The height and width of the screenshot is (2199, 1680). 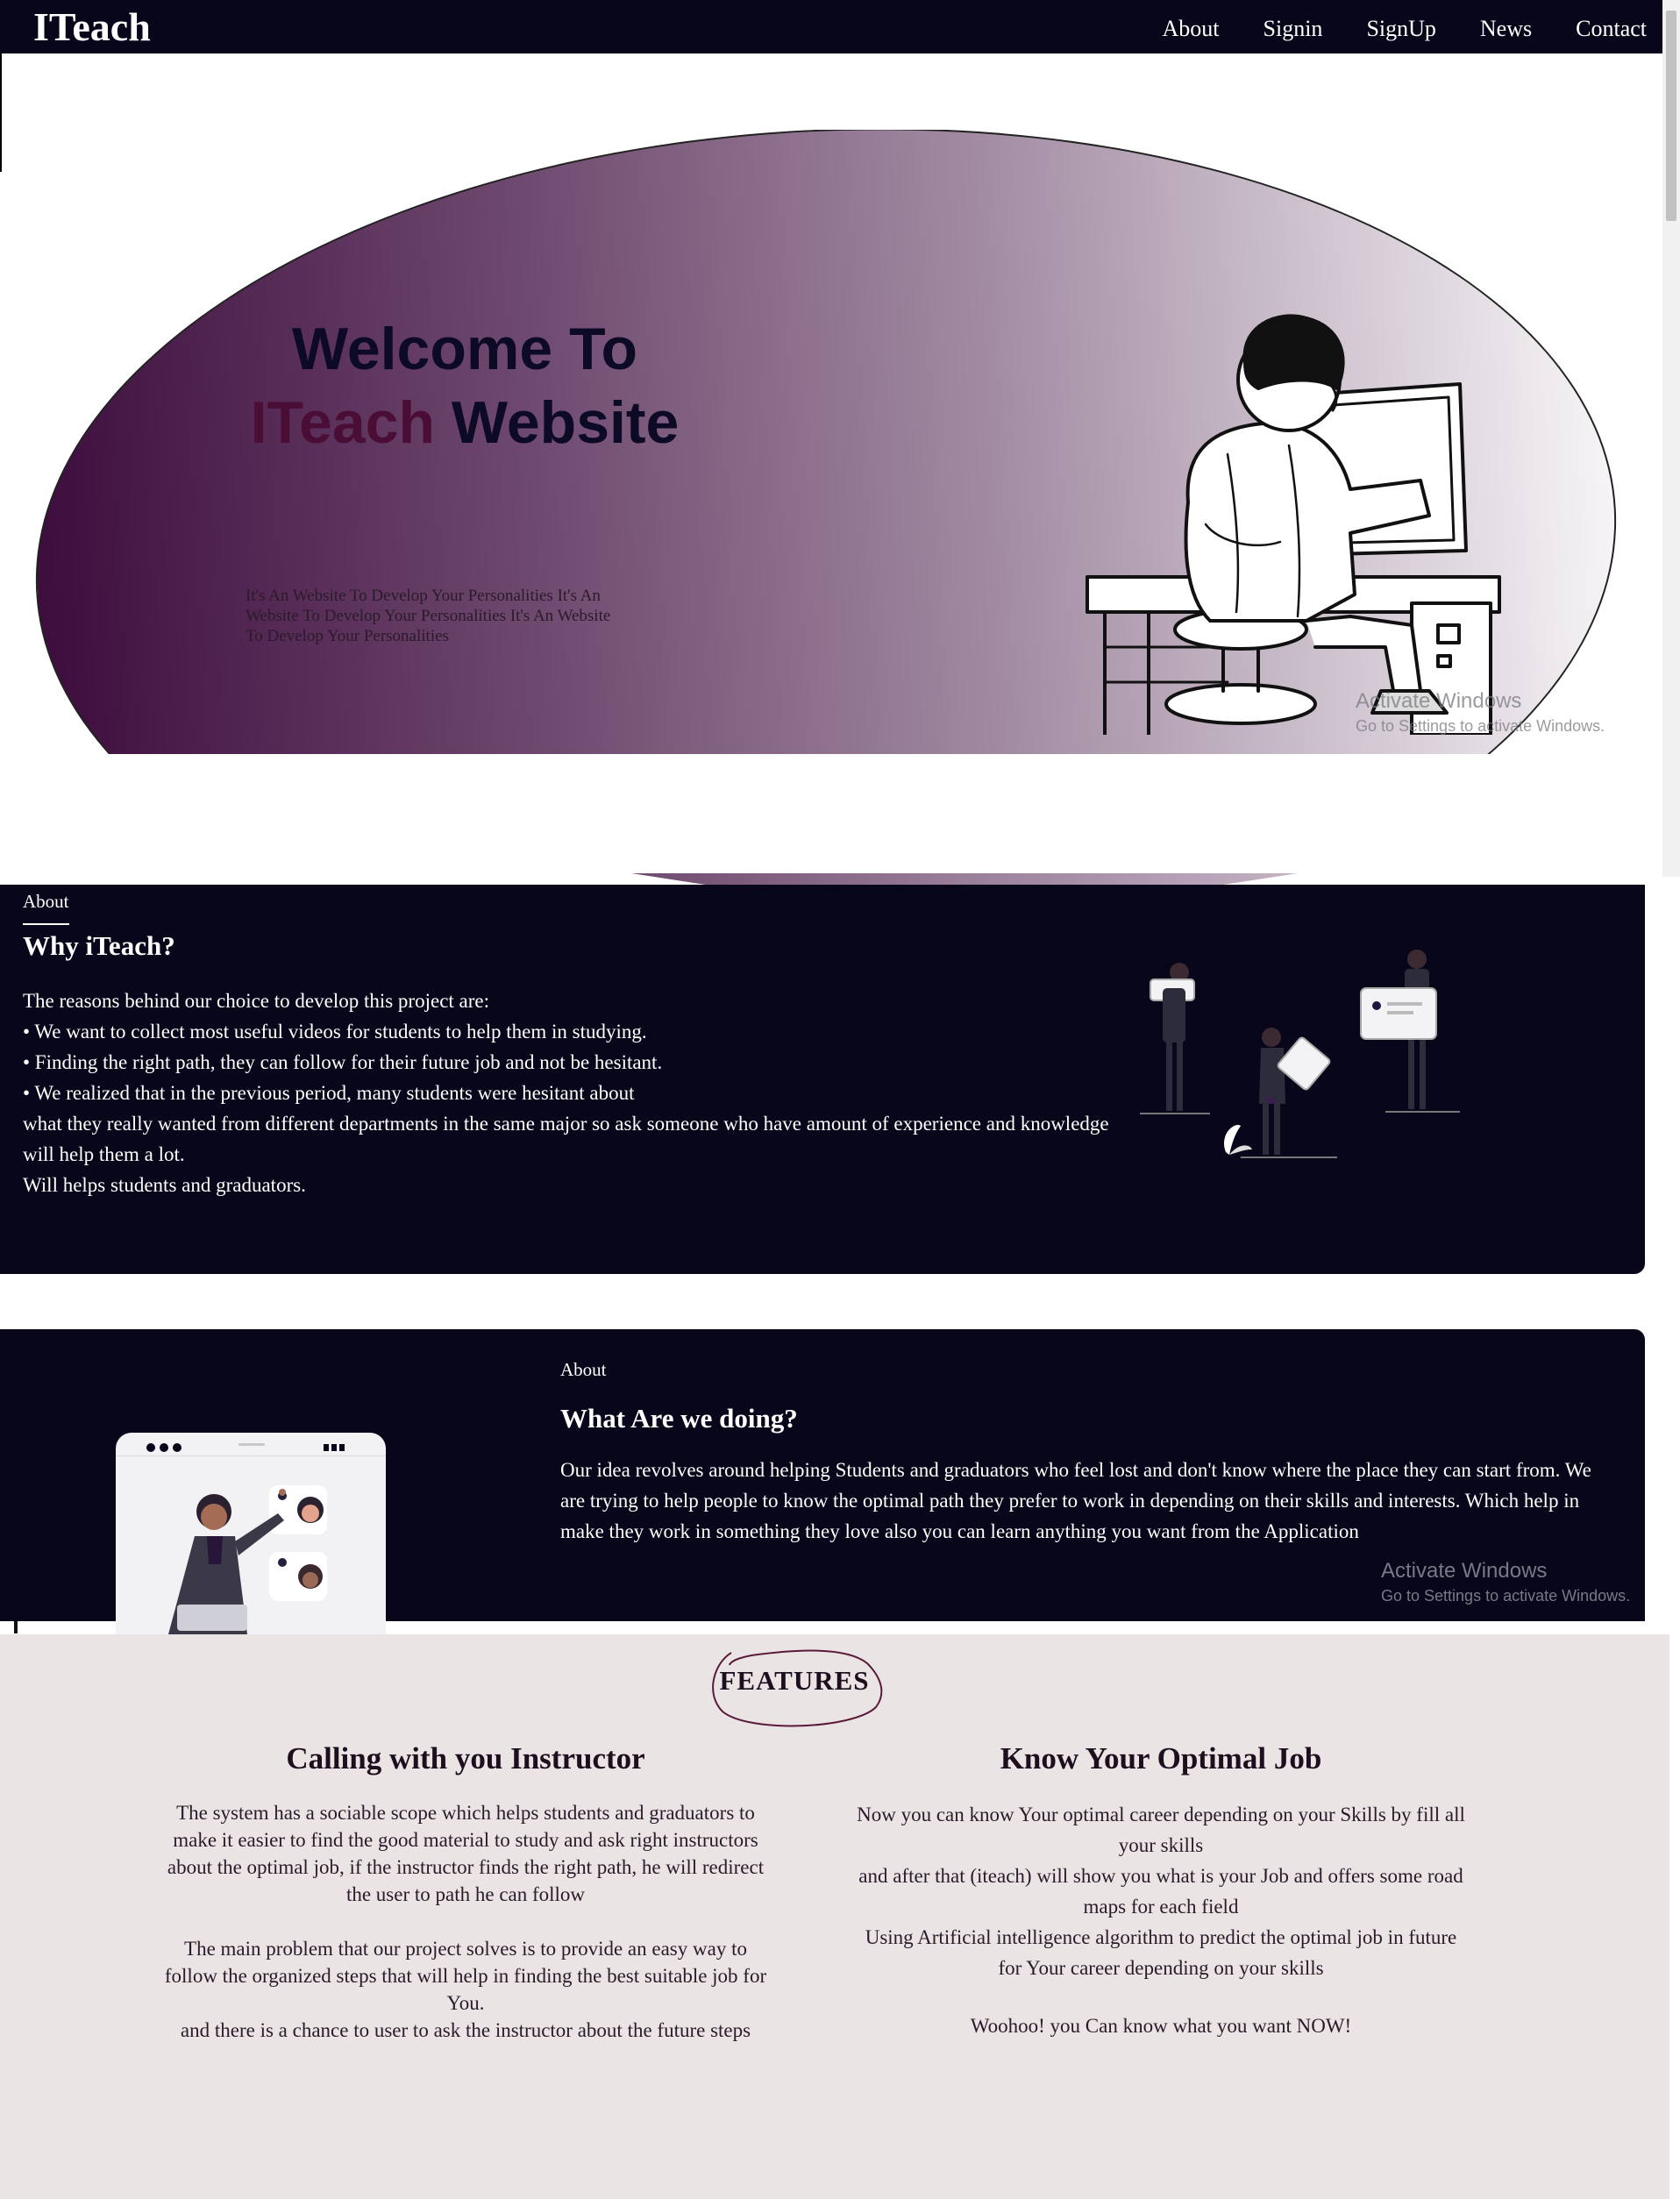 What do you see at coordinates (840, 27) in the screenshot?
I see `navbar: ITeach About Signin SignUp News Contact` at bounding box center [840, 27].